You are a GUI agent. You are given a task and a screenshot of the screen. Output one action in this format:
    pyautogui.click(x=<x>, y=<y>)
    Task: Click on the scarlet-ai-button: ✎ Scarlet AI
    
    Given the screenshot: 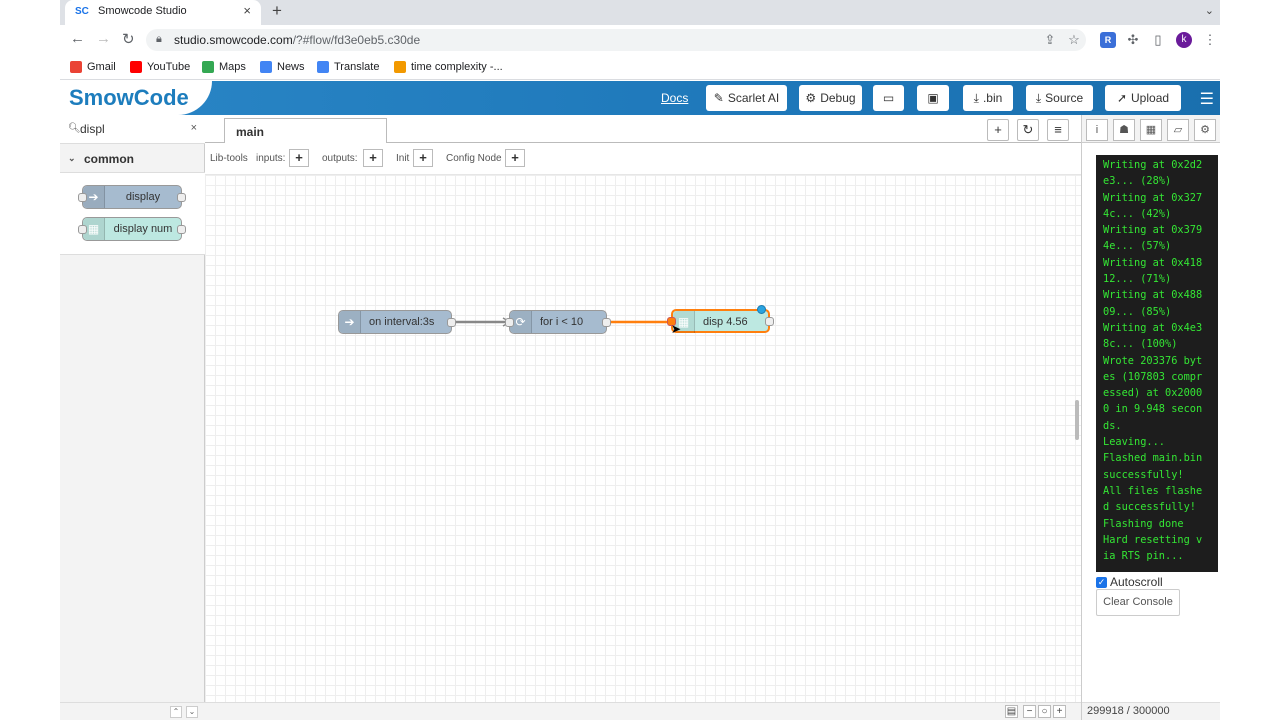 What is the action you would take?
    pyautogui.click(x=746, y=98)
    